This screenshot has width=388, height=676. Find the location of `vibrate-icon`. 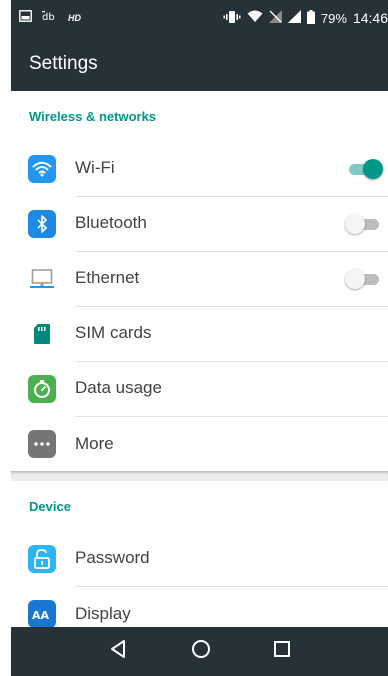

vibrate-icon is located at coordinates (232, 18).